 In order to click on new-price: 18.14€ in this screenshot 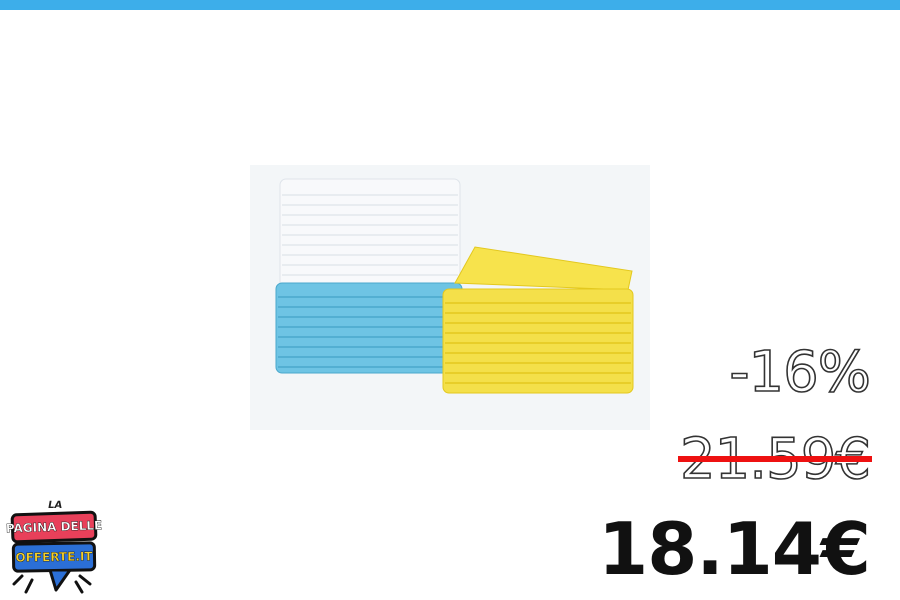, I will do `click(734, 549)`.